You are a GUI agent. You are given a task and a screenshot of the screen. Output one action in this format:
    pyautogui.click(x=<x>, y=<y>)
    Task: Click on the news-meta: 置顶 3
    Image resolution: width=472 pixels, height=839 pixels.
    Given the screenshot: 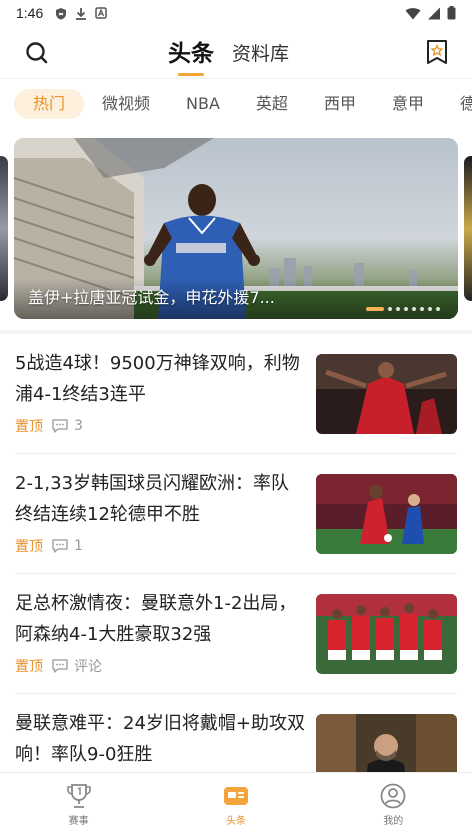 What is the action you would take?
    pyautogui.click(x=49, y=426)
    